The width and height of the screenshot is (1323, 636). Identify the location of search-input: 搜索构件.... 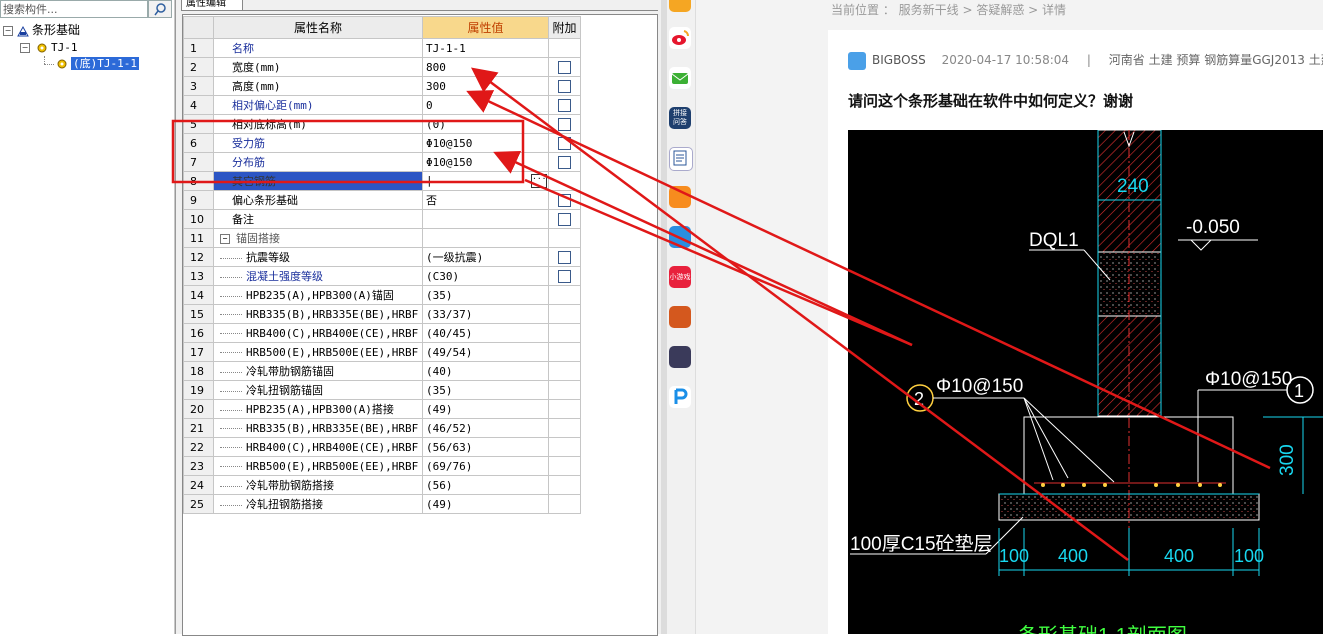
(74, 9).